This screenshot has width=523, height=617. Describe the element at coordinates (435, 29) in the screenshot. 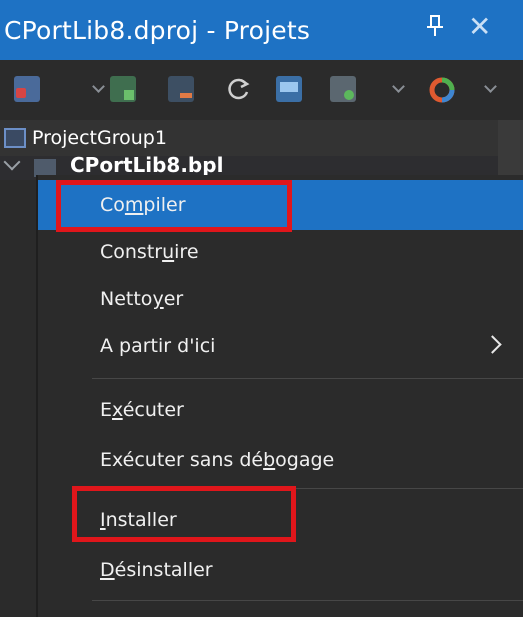

I see `pin-icon` at that location.